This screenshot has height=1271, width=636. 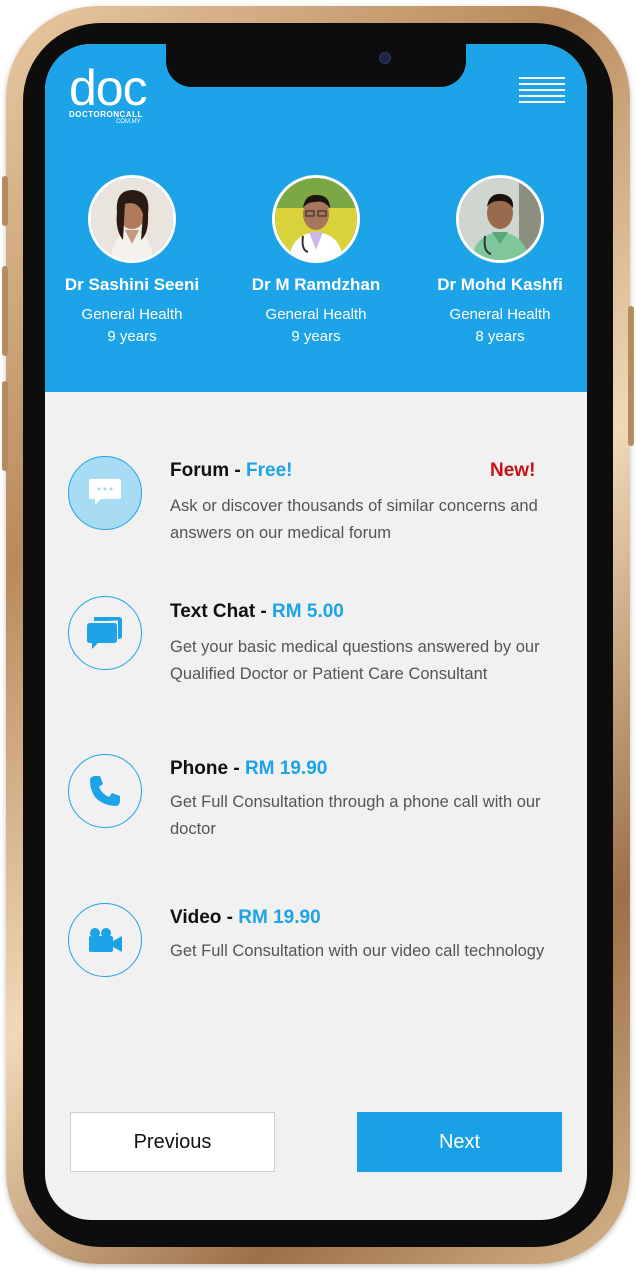 I want to click on option-title: Forum - Free!, so click(x=231, y=471).